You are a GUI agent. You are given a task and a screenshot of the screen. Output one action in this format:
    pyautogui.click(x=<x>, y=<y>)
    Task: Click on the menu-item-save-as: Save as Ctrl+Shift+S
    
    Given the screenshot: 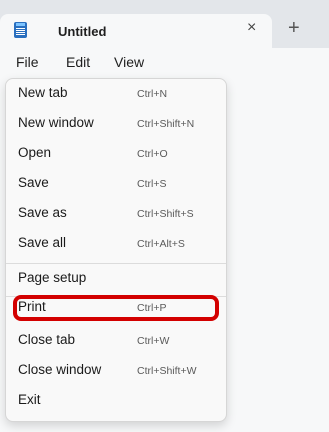 What is the action you would take?
    pyautogui.click(x=116, y=215)
    